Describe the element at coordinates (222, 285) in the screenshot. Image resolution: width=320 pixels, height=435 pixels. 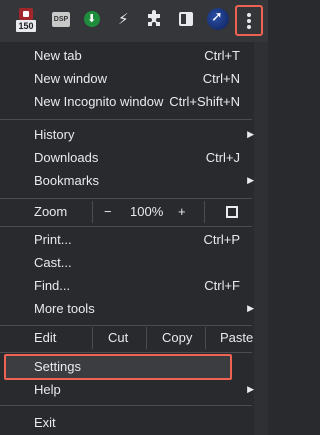
I see `menu-item-shortcut: Ctrl+F` at that location.